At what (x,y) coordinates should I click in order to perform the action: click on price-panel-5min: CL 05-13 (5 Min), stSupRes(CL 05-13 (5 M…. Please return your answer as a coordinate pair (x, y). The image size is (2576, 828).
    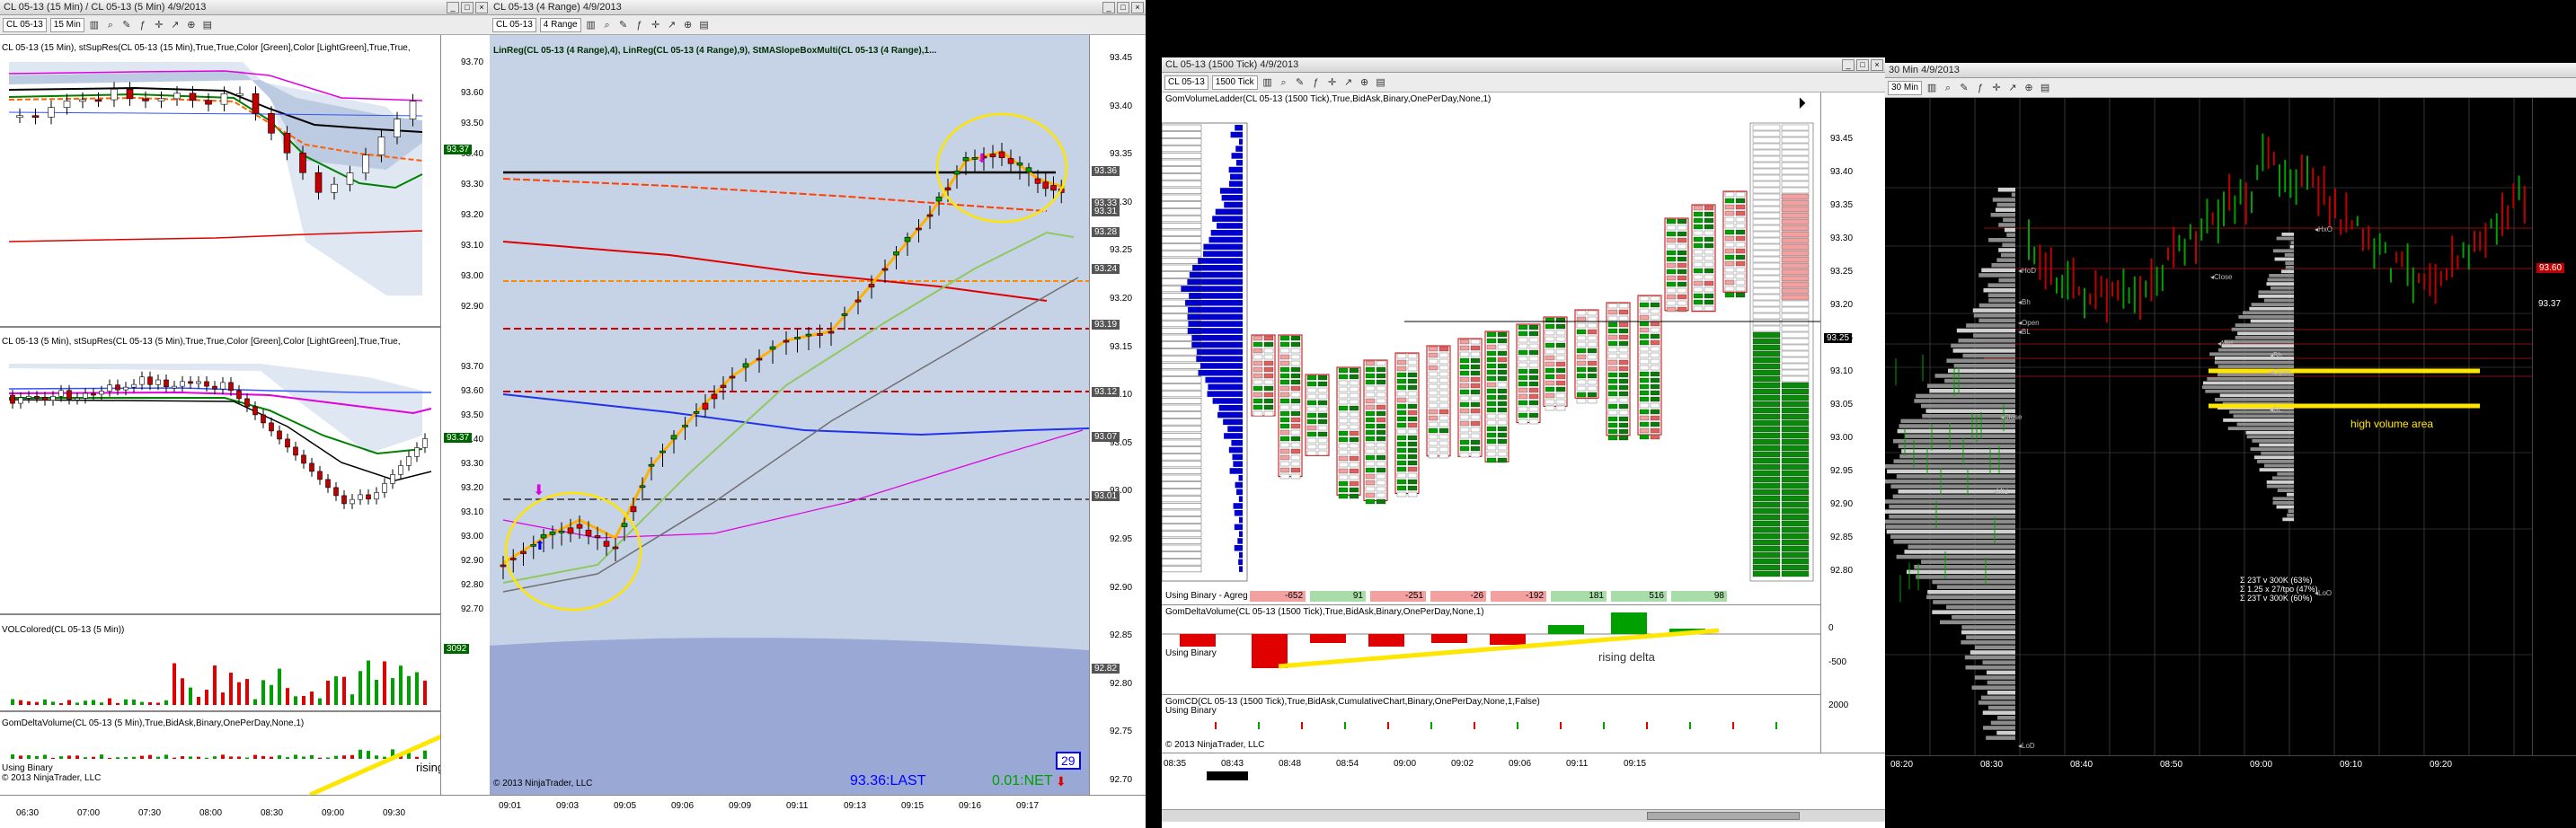
    Looking at the image, I should click on (220, 472).